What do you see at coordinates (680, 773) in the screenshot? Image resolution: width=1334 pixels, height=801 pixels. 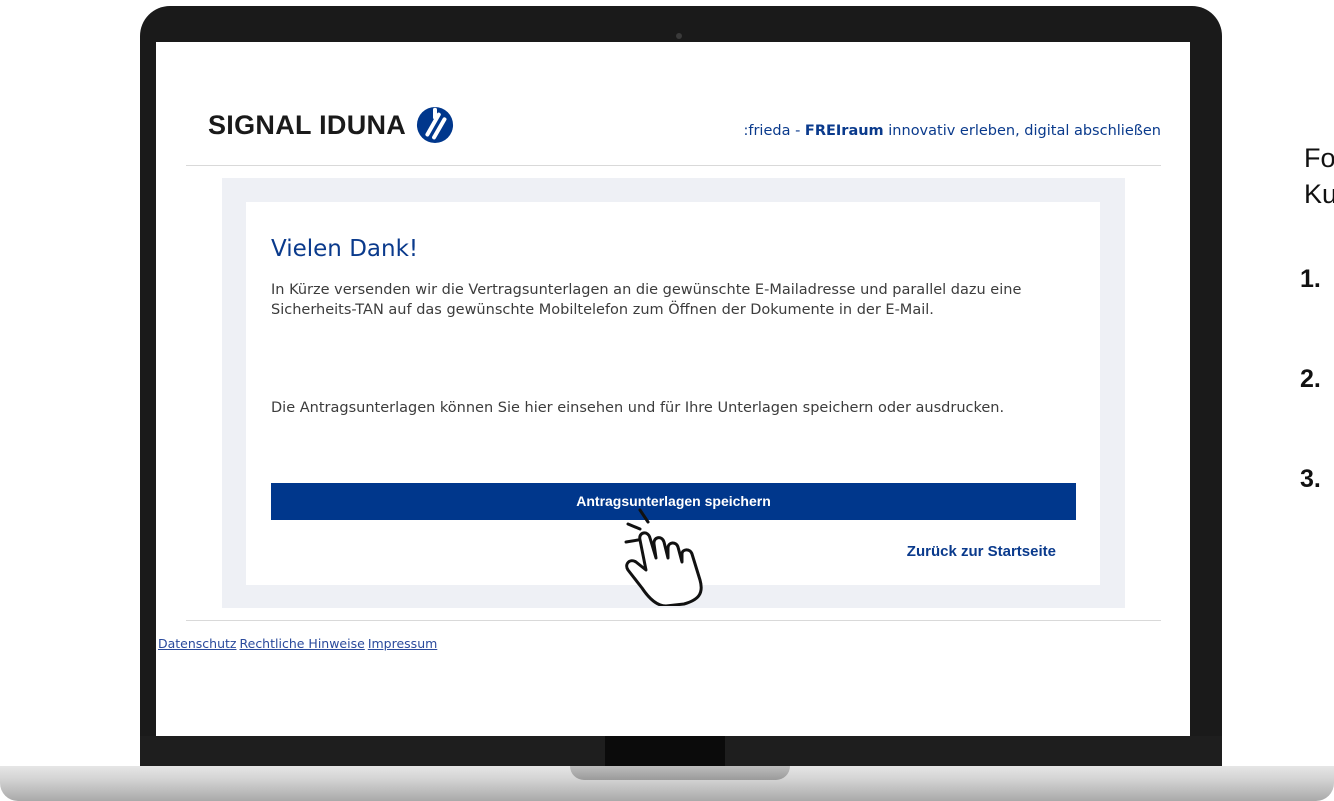 I see `laptop-base-notch` at bounding box center [680, 773].